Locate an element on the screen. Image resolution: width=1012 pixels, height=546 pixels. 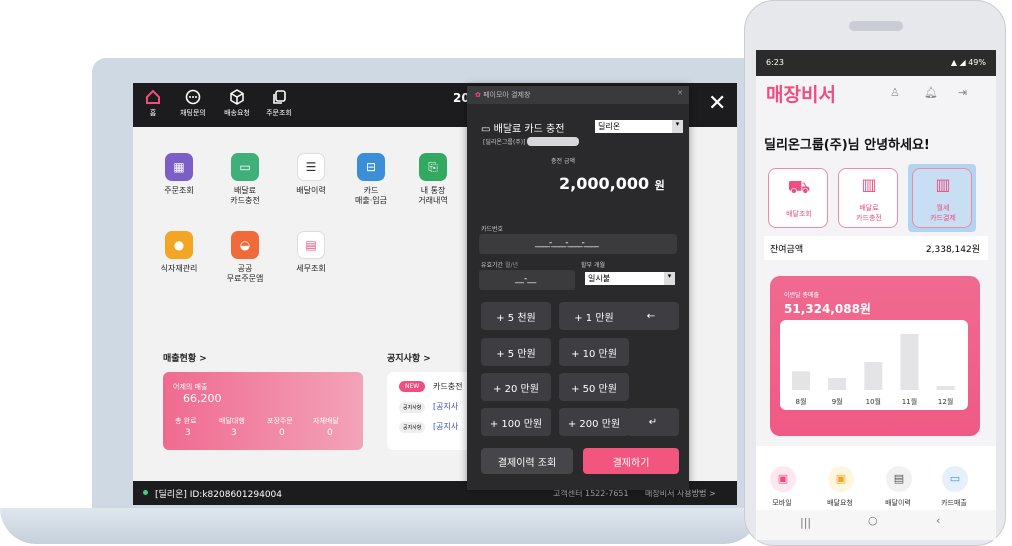
toolbar-delivery-label: 배송요청 is located at coordinates (237, 113).